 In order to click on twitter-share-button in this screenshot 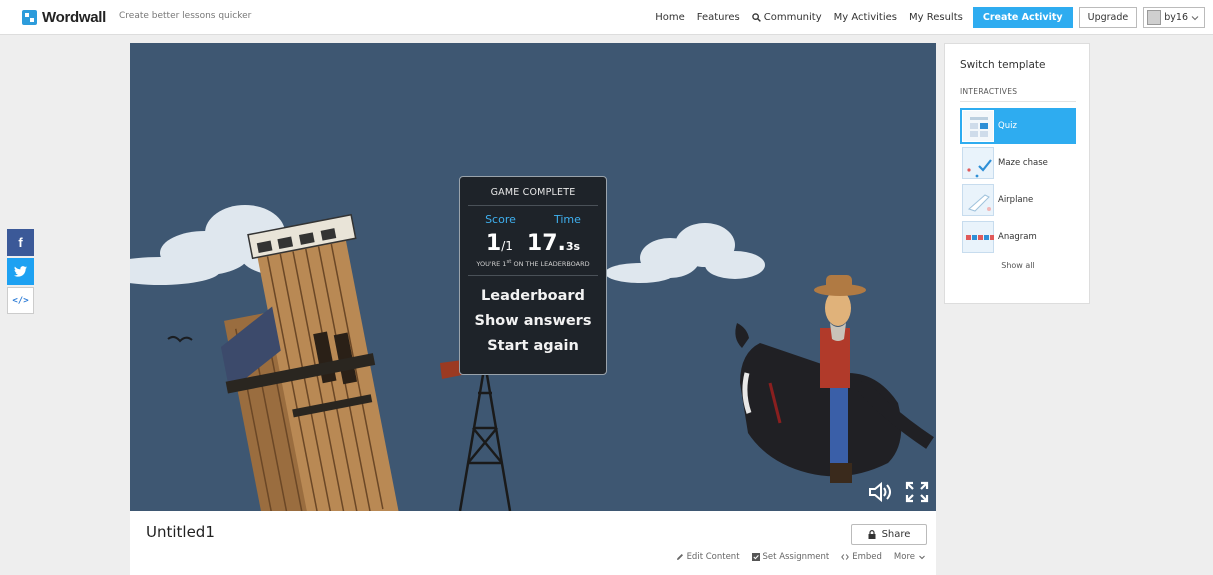, I will do `click(20, 271)`.